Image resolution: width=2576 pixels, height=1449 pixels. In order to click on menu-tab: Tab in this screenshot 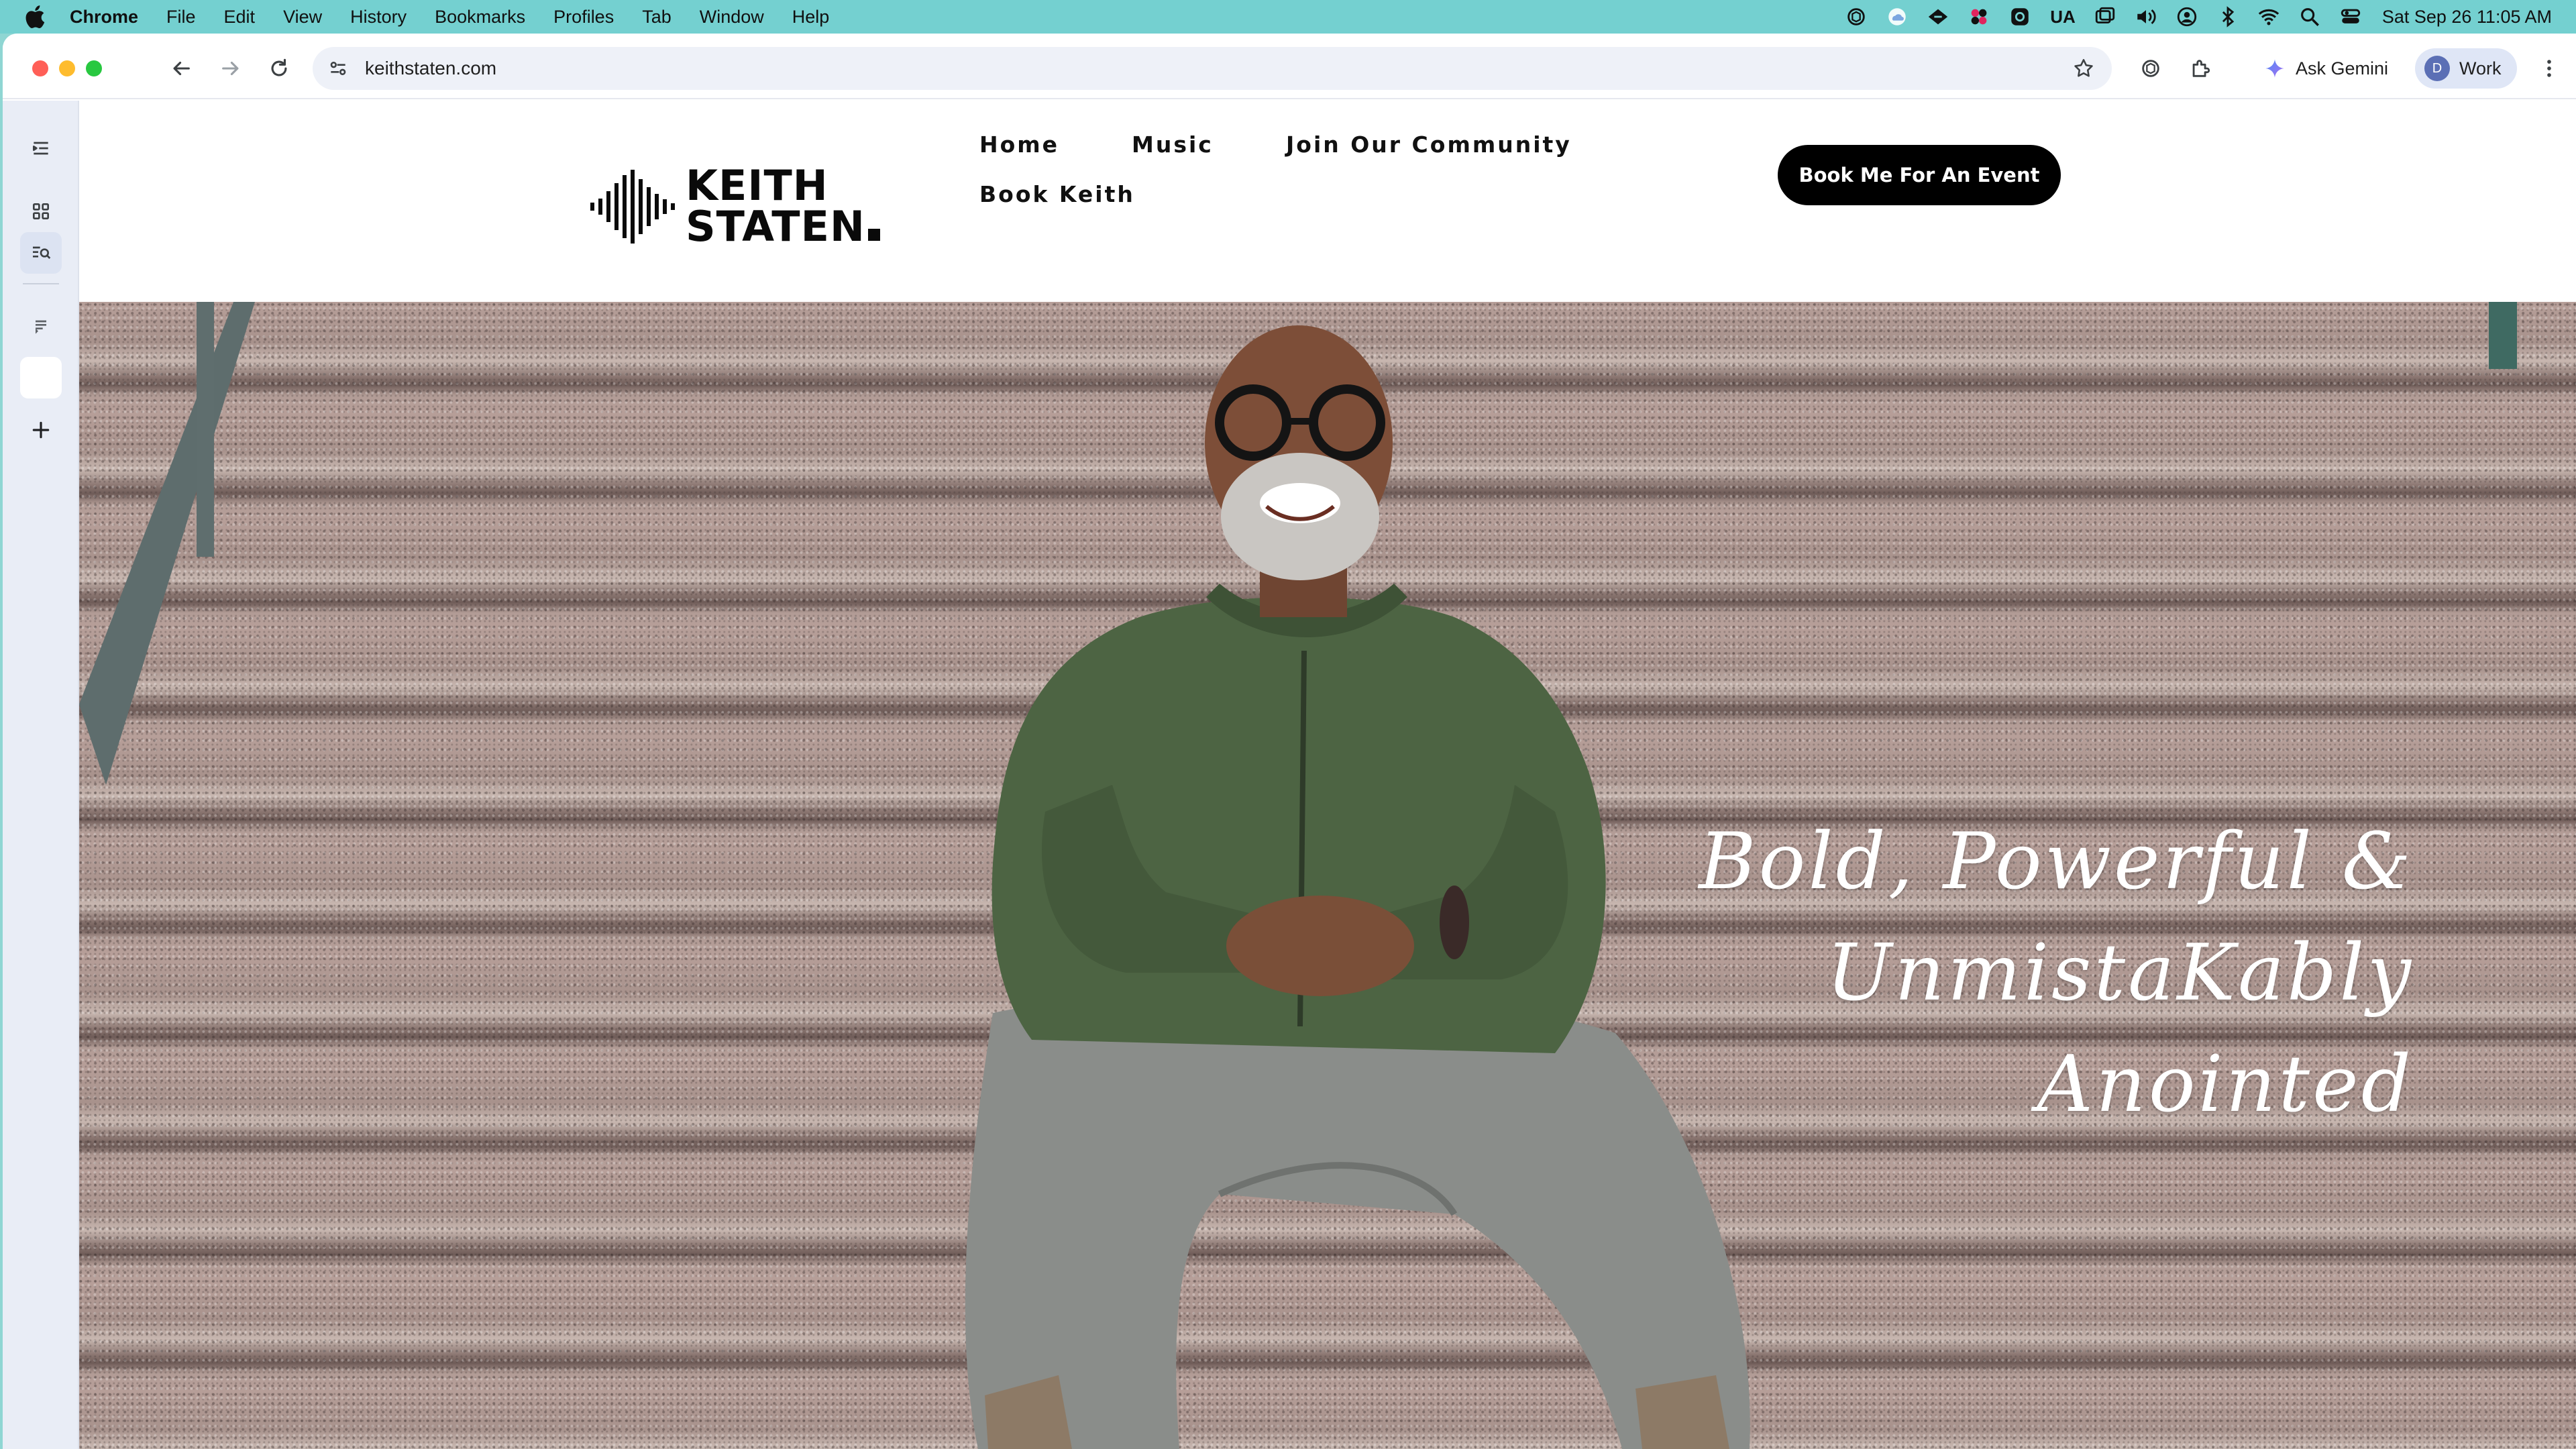, I will do `click(657, 17)`.